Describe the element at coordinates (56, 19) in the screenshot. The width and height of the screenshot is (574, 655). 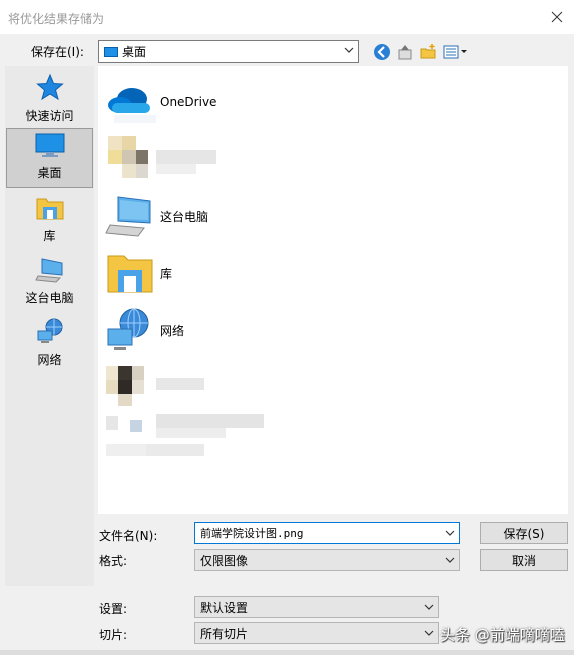
I see `window-title: 将优化结果存储为` at that location.